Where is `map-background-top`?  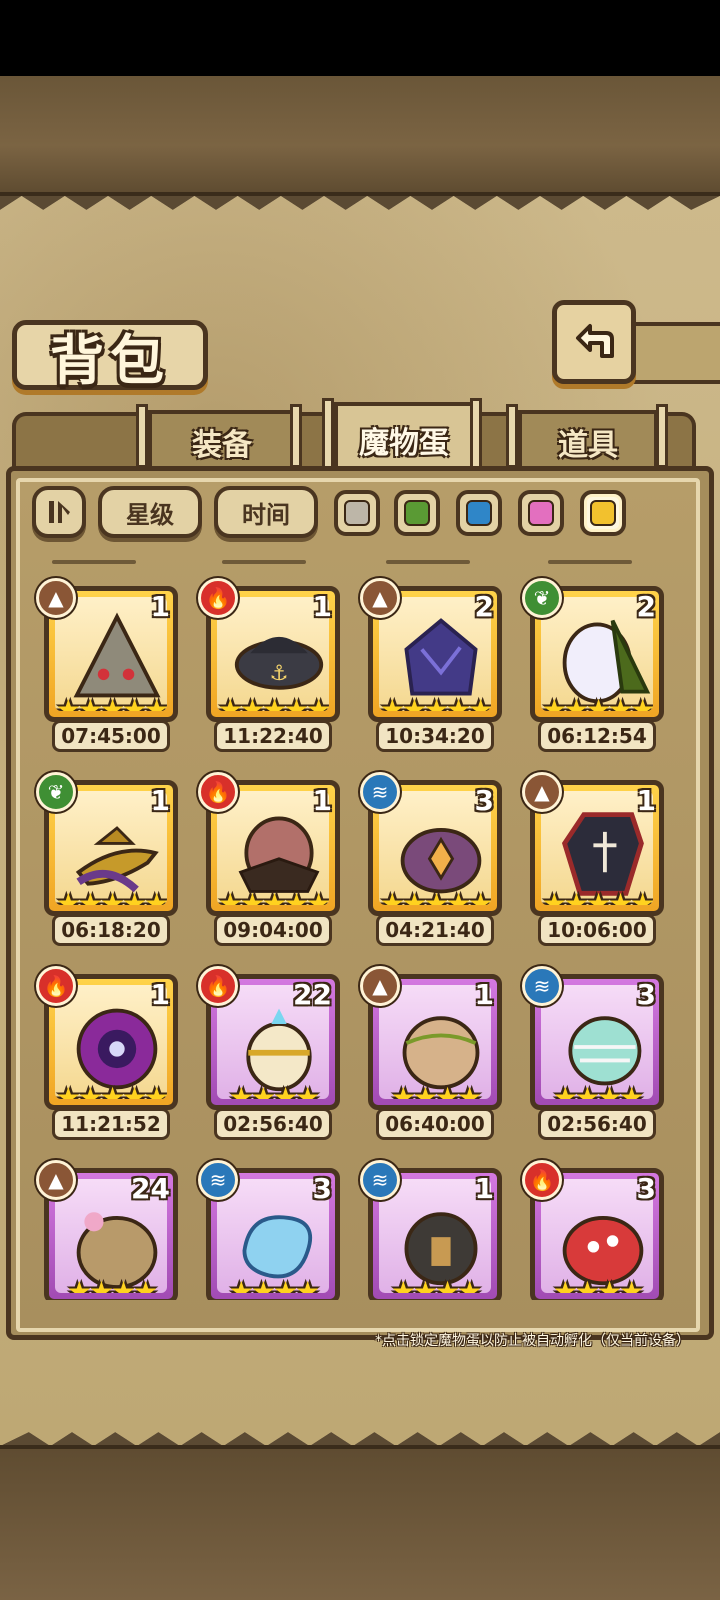 map-background-top is located at coordinates (360, 136).